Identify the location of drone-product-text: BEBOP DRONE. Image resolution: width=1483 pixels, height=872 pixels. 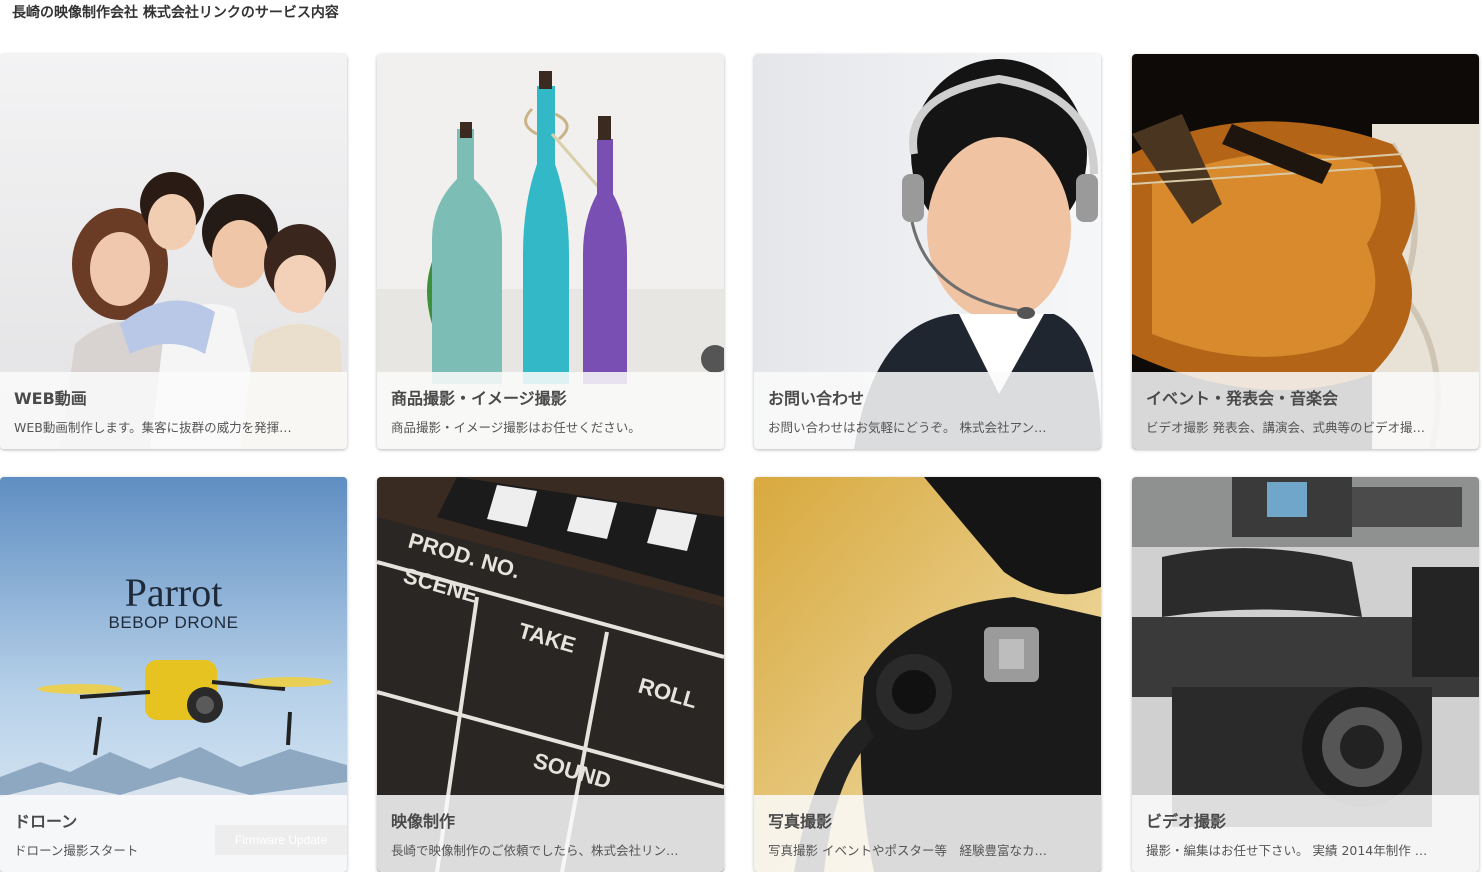
(173, 622).